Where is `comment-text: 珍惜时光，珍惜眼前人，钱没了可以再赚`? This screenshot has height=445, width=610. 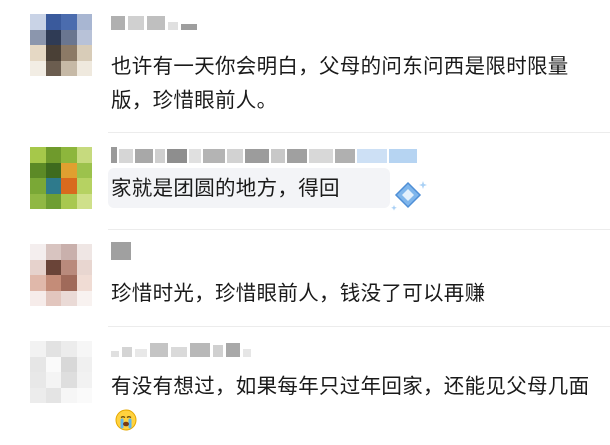
comment-text: 珍惜时光，珍惜眼前人，钱没了可以再赚 is located at coordinates (298, 293).